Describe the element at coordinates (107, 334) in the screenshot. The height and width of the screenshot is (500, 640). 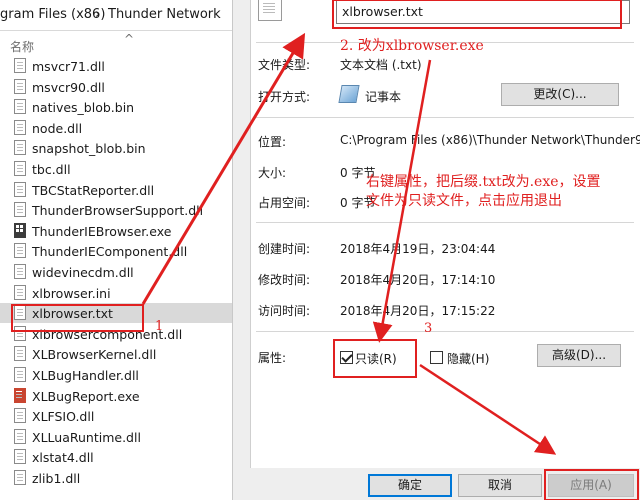
I see `file-name: xlbrowsercomponent.dll` at that location.